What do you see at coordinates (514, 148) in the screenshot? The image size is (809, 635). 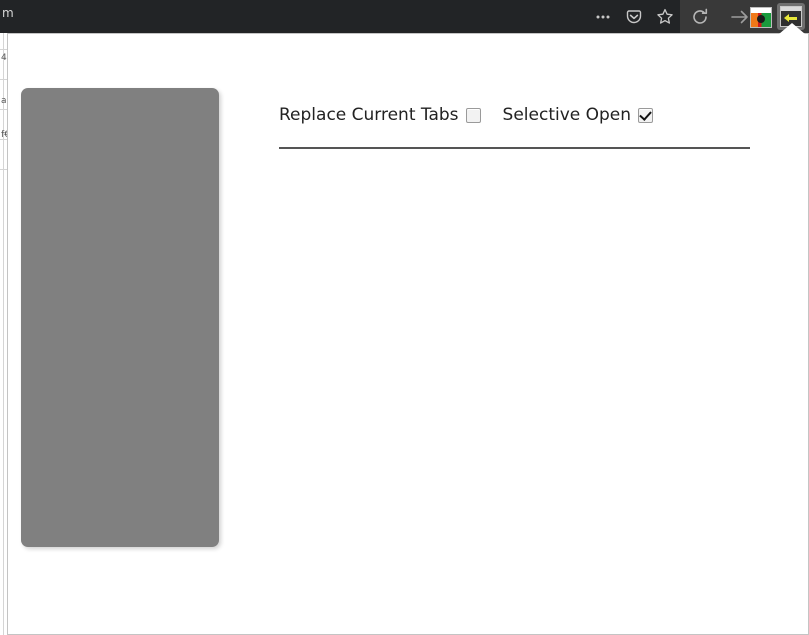 I see `options-divider` at bounding box center [514, 148].